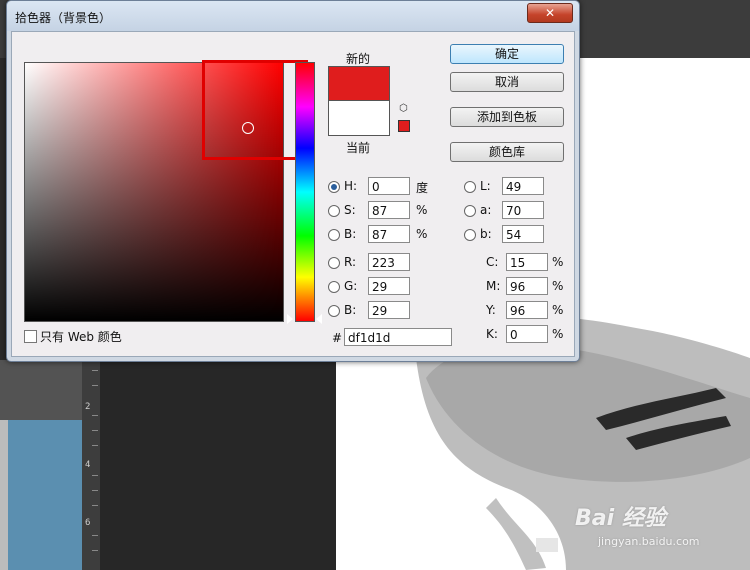 This screenshot has width=750, height=570. I want to click on g-label: G:, so click(351, 286).